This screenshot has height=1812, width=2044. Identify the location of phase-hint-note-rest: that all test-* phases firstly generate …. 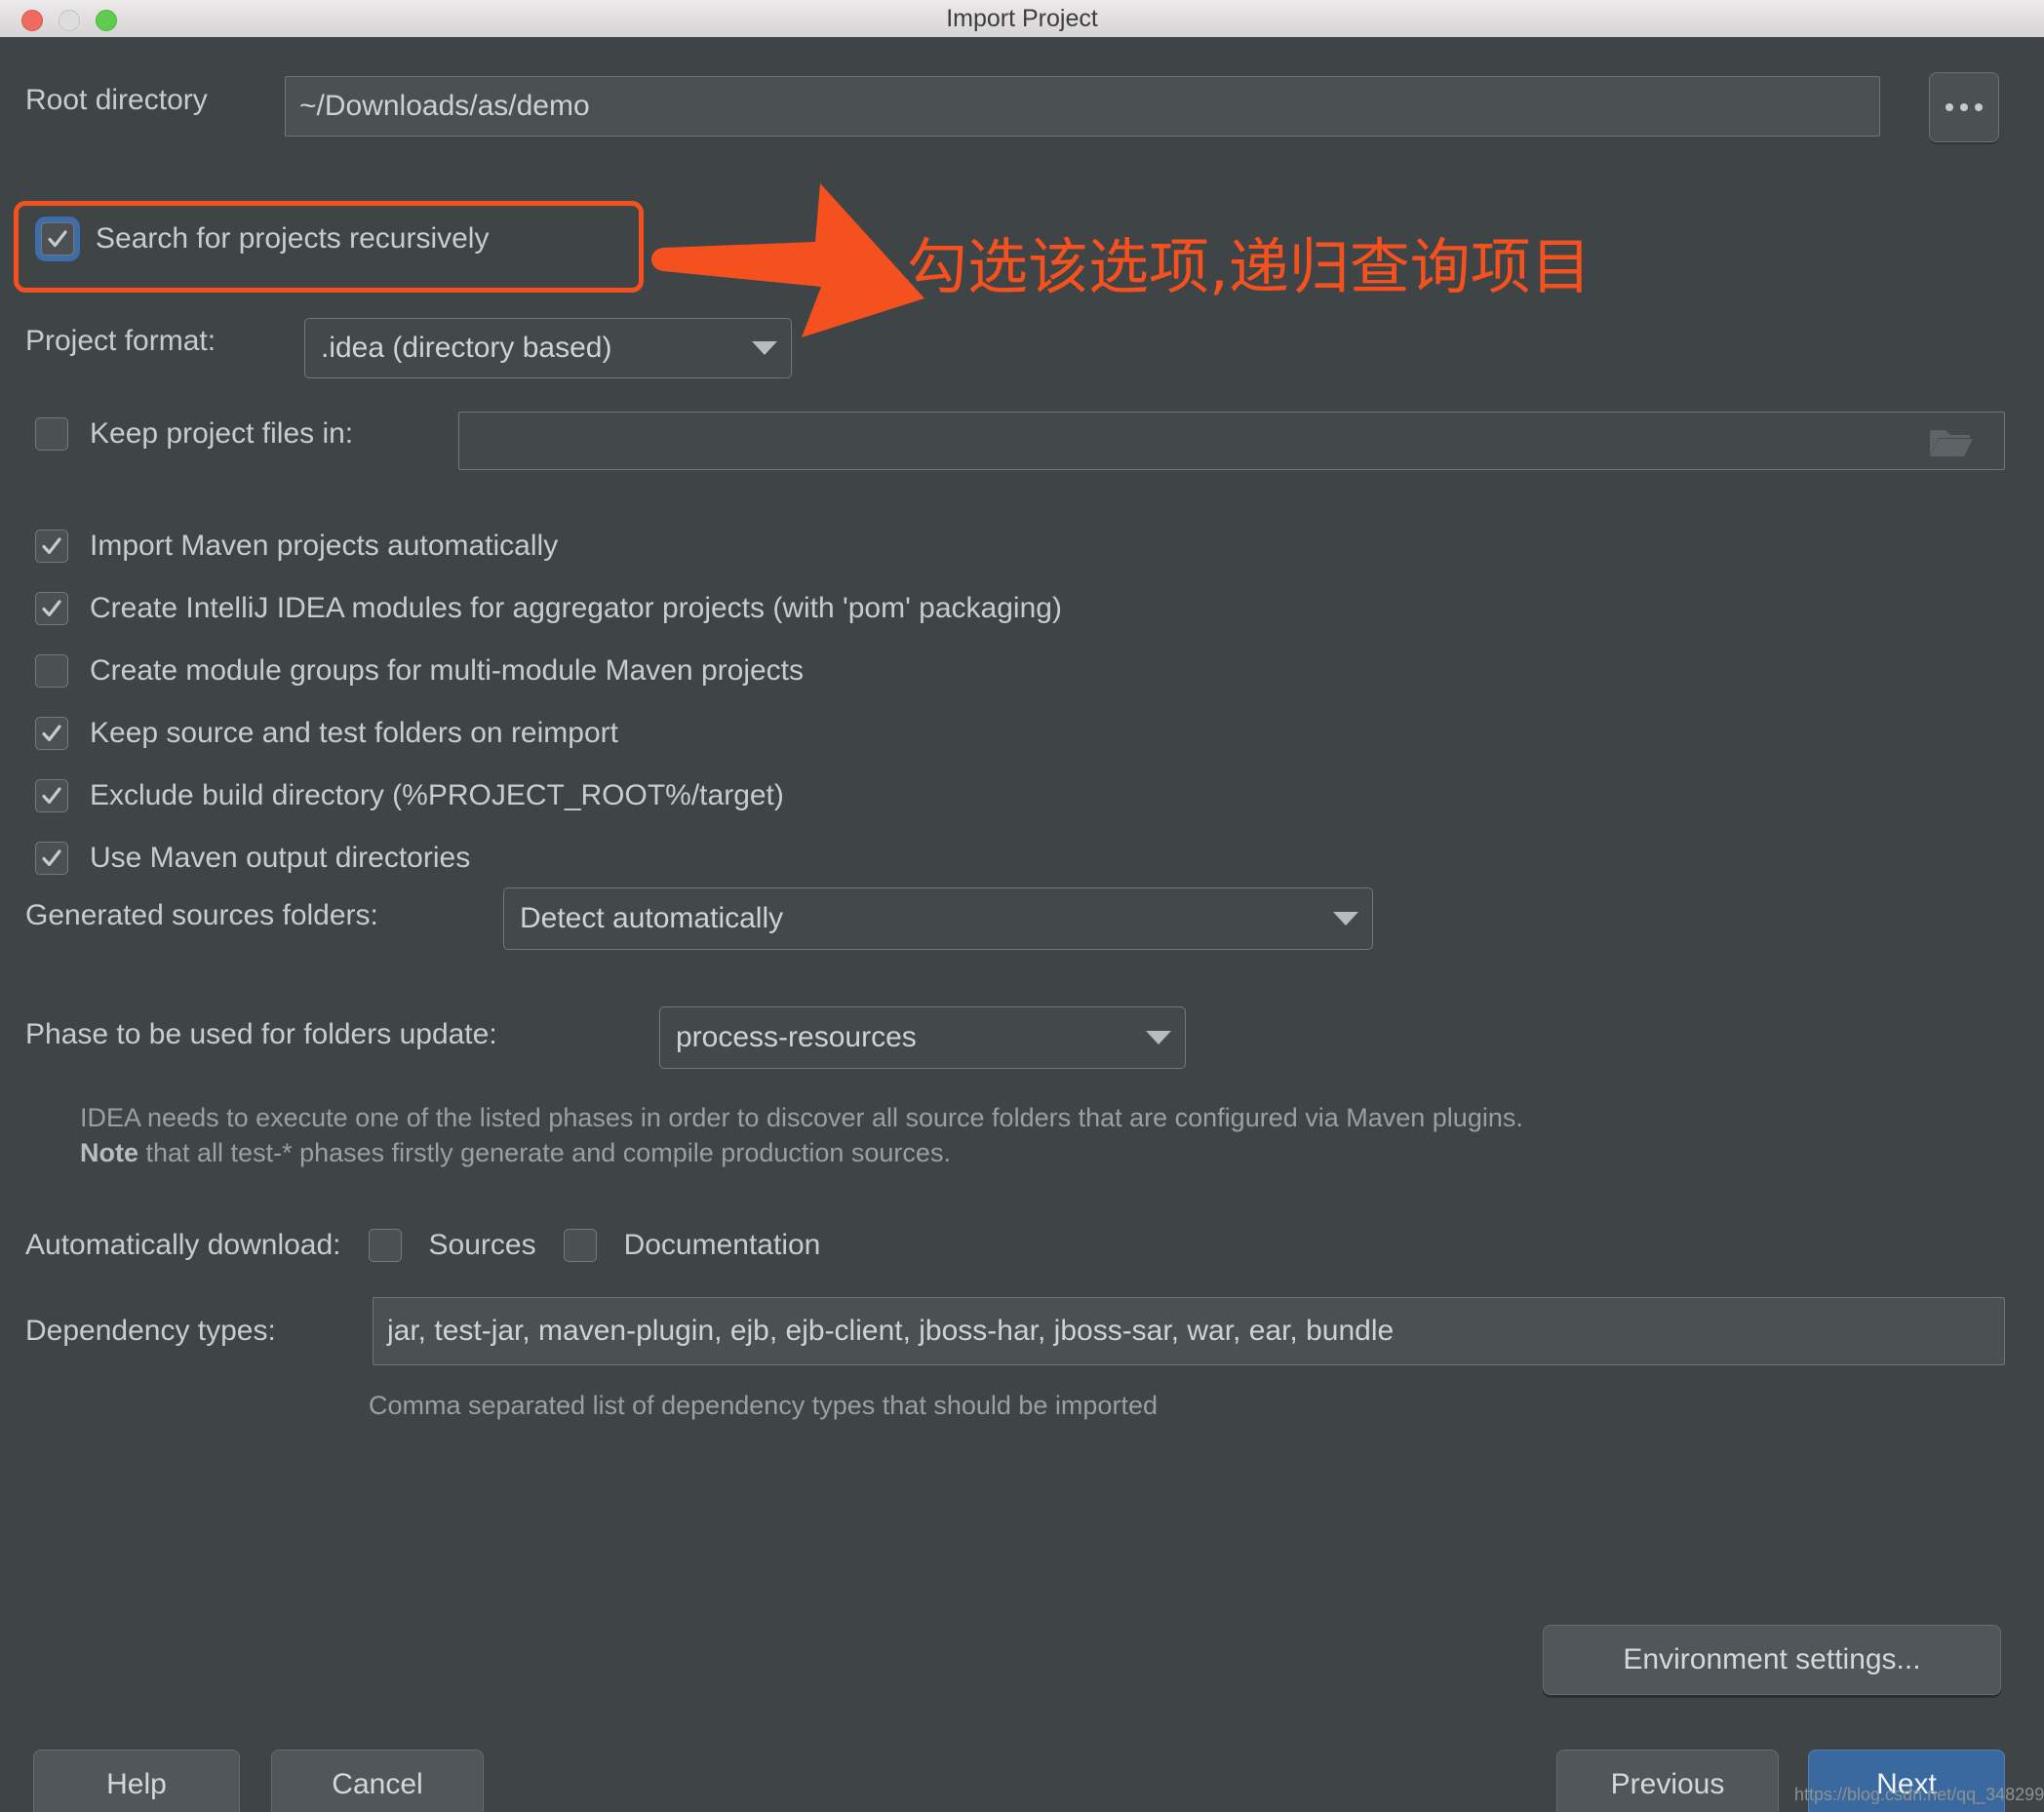
(544, 1153).